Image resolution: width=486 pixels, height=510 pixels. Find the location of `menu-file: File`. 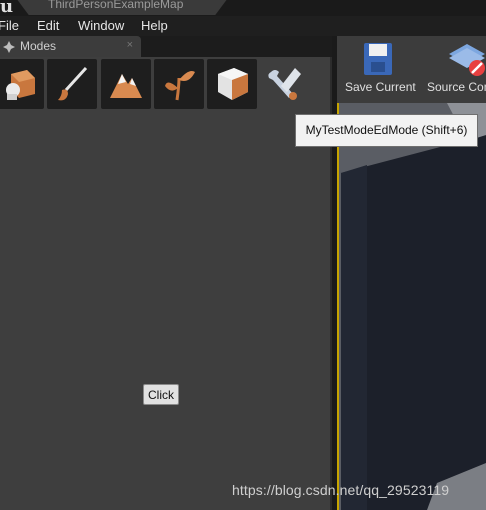

menu-file: File is located at coordinates (9, 26).